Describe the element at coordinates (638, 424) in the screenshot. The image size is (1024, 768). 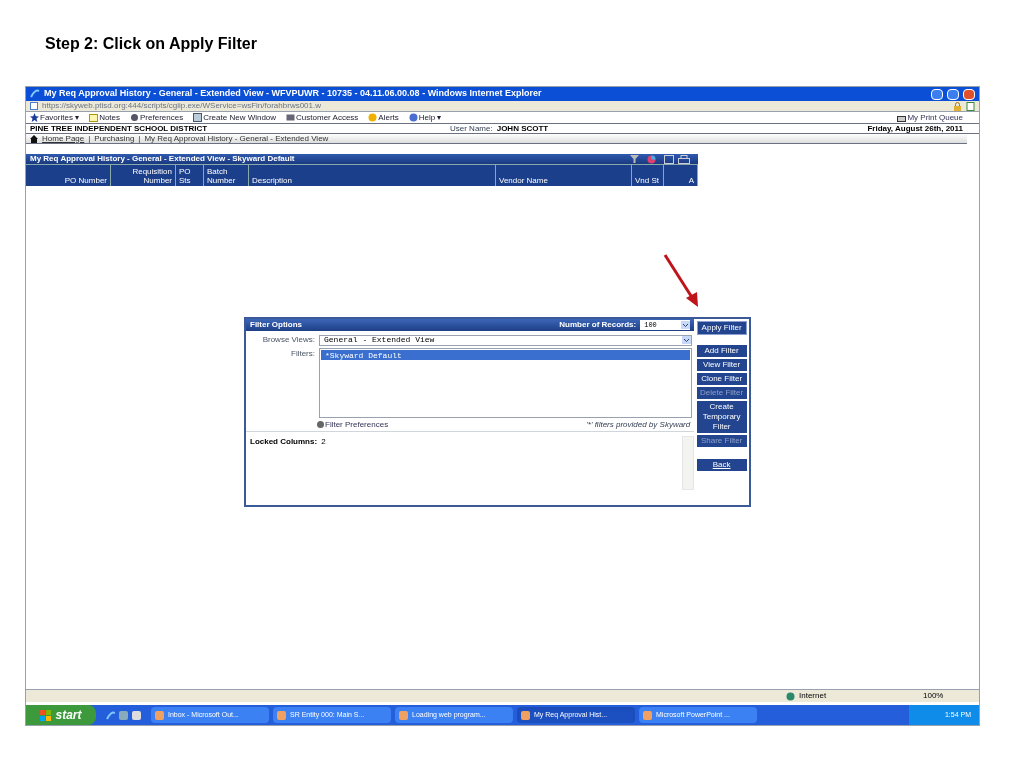
I see `filter-note: '*' filters provided by Skyward` at that location.